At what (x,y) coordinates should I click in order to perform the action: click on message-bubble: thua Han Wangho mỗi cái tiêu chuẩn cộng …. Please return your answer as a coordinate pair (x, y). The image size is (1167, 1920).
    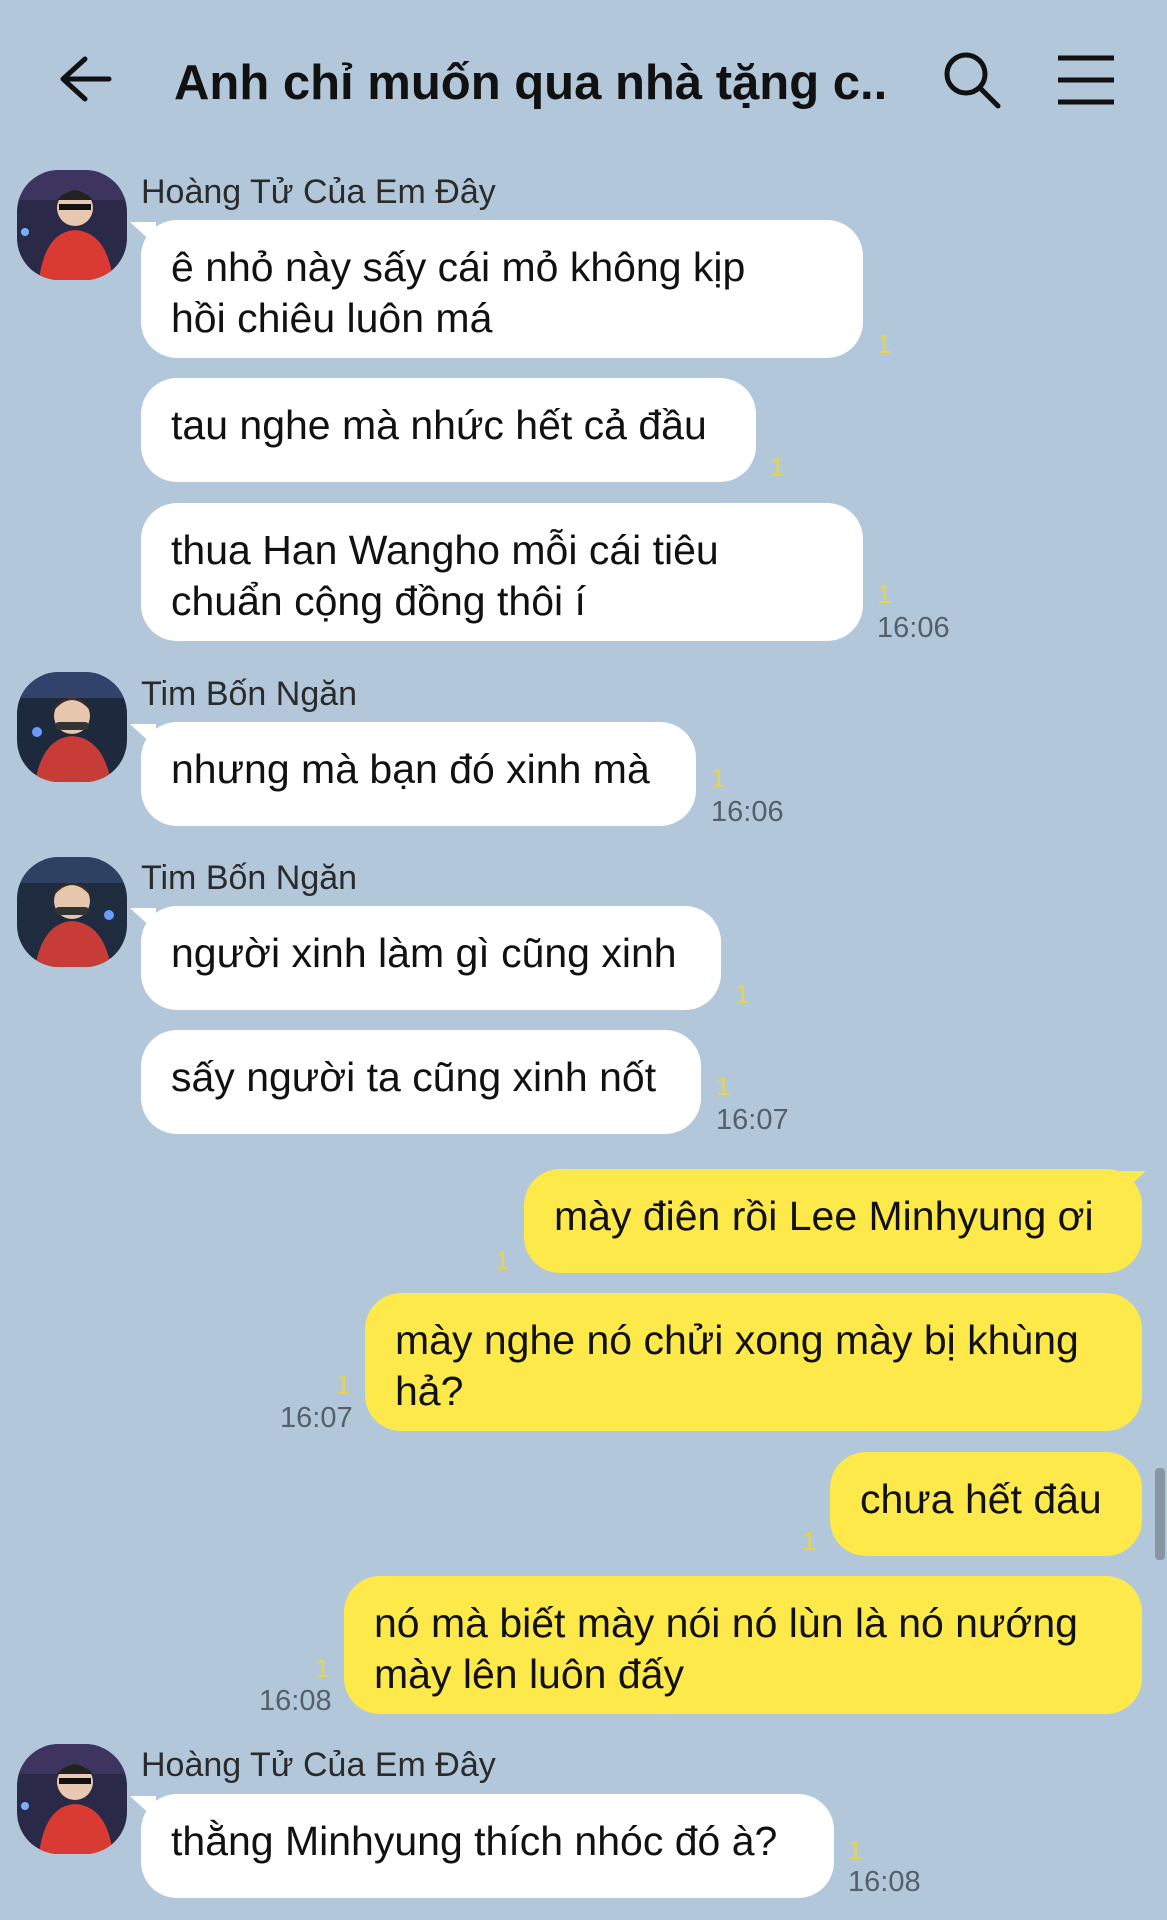
    Looking at the image, I should click on (502, 572).